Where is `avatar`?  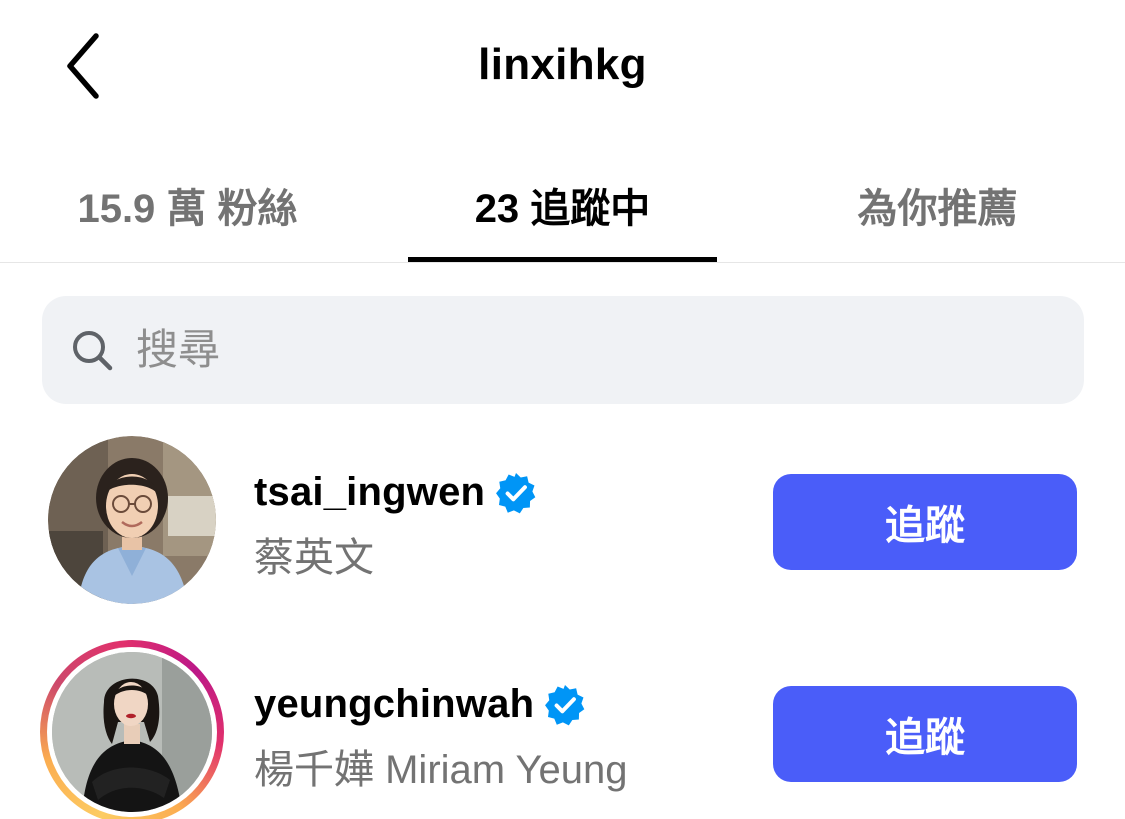 avatar is located at coordinates (132, 520).